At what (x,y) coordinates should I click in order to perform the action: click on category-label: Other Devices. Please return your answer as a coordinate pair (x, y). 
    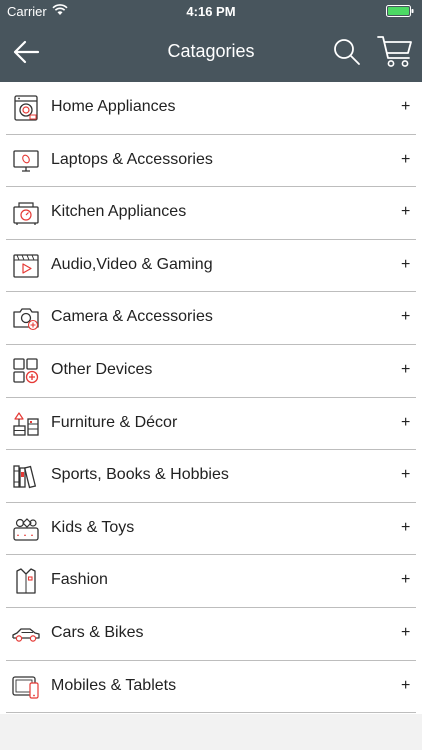
    Looking at the image, I should click on (102, 369).